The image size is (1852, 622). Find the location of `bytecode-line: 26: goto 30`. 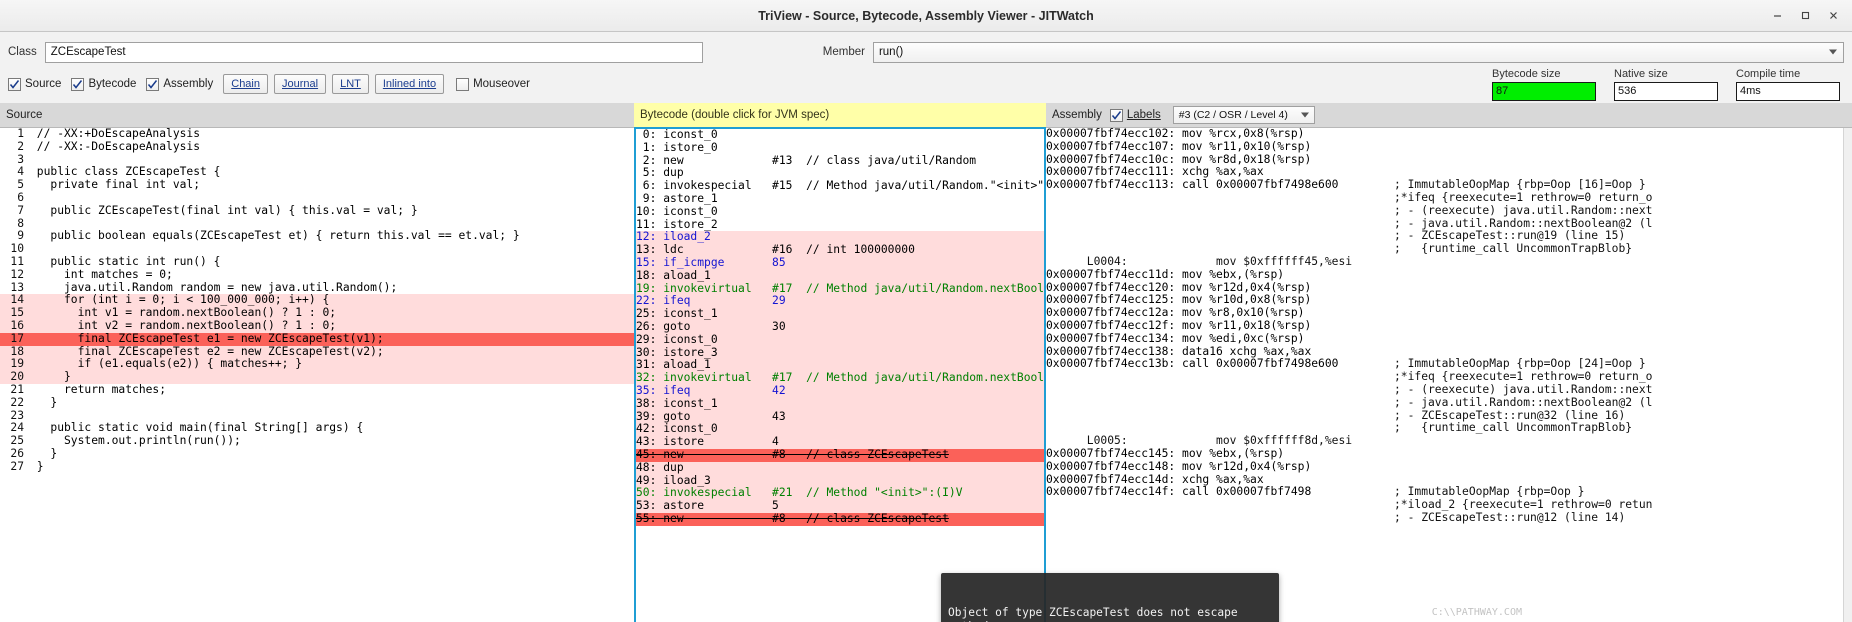

bytecode-line: 26: goto 30 is located at coordinates (840, 327).